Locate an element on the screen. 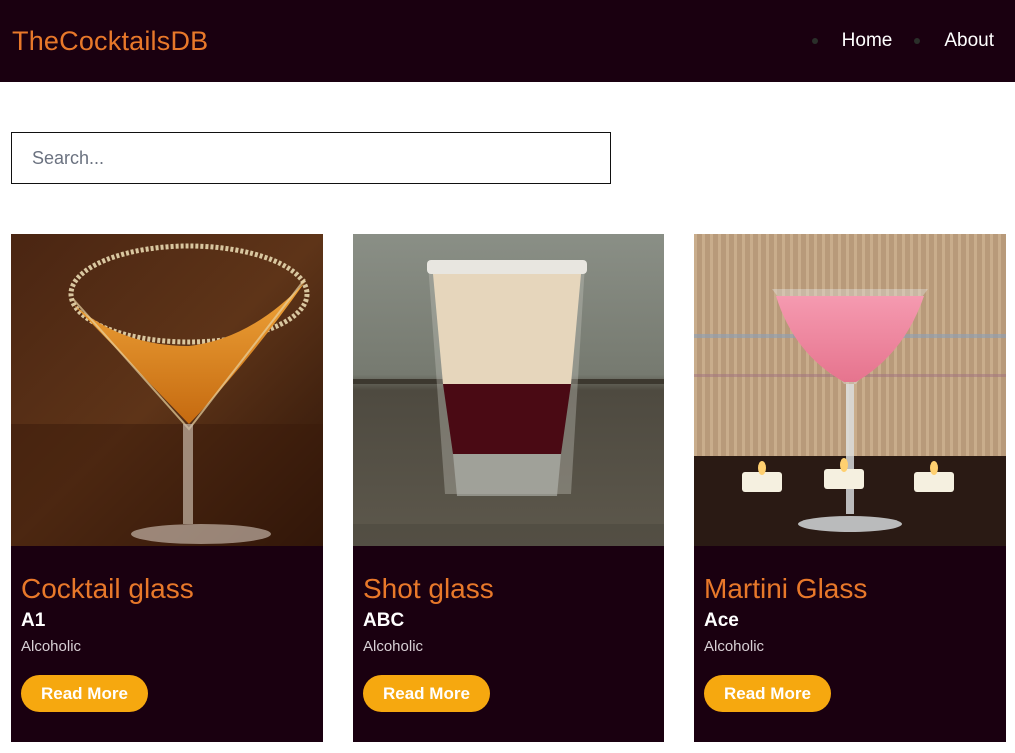 The width and height of the screenshot is (1015, 753). card-drink-name: Ace is located at coordinates (721, 620).